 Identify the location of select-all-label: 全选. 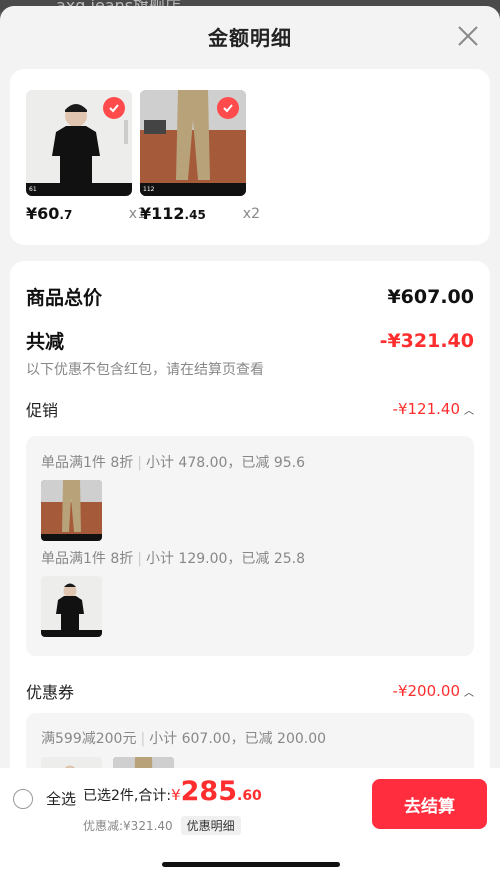
(61, 798).